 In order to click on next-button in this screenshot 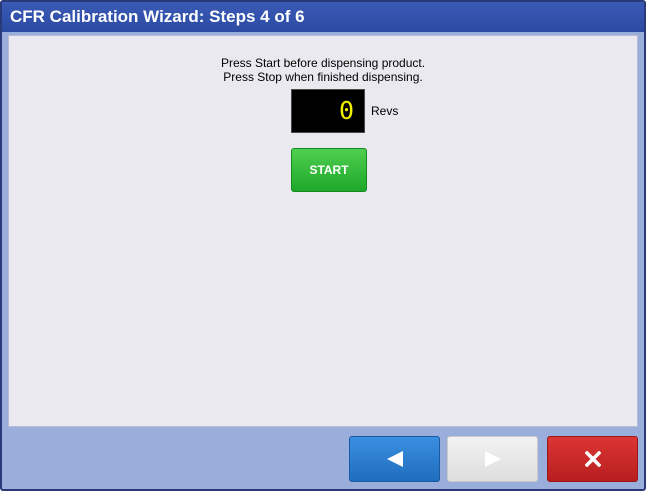, I will do `click(492, 459)`.